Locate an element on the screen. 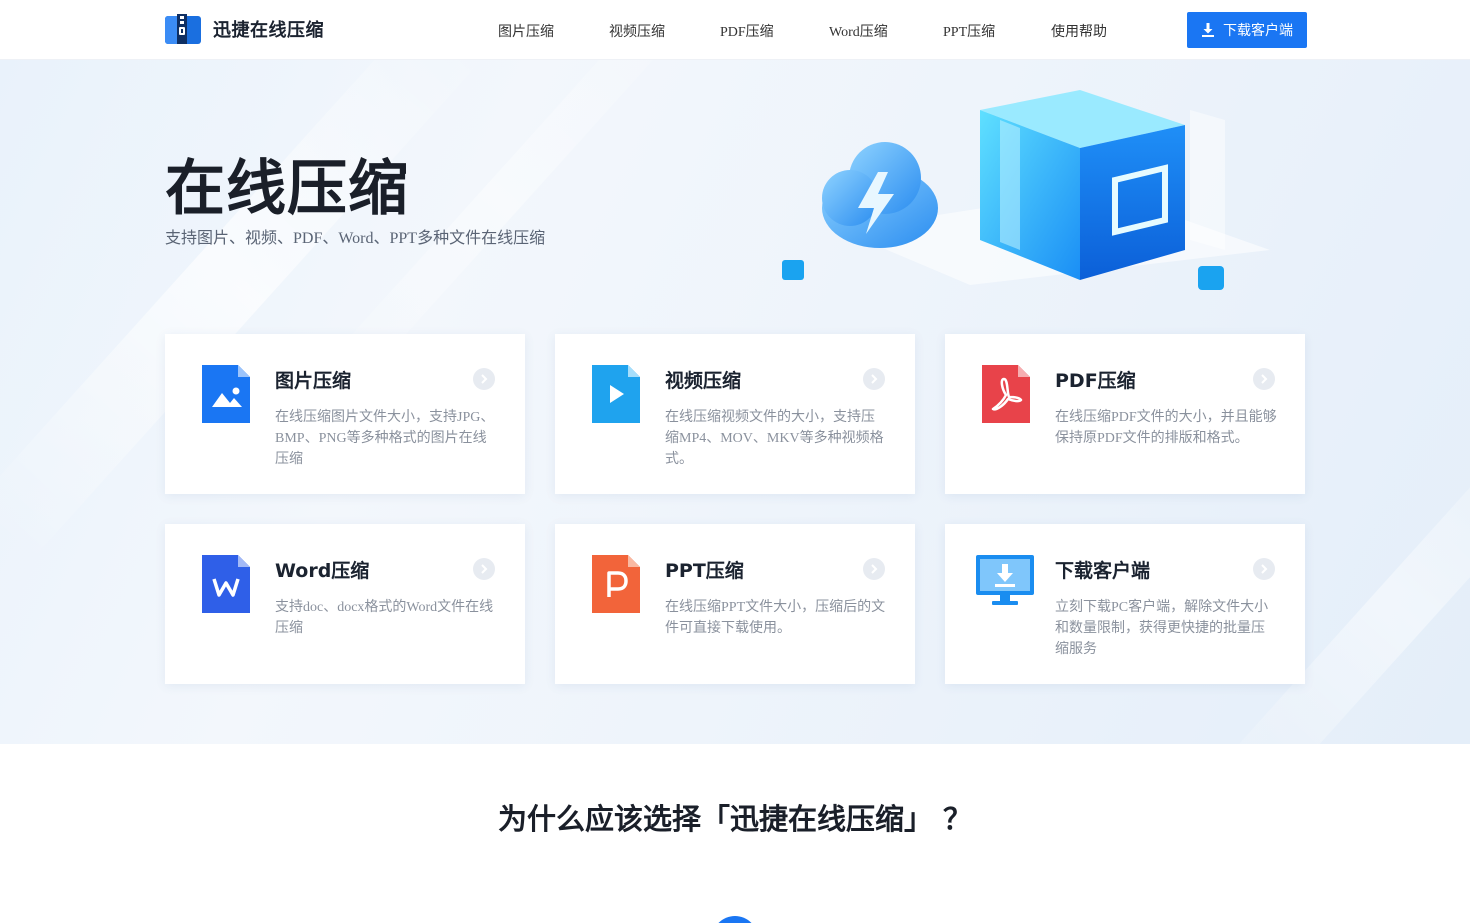 This screenshot has height=923, width=1470. nav-image-compress: 图片压缩 is located at coordinates (526, 31).